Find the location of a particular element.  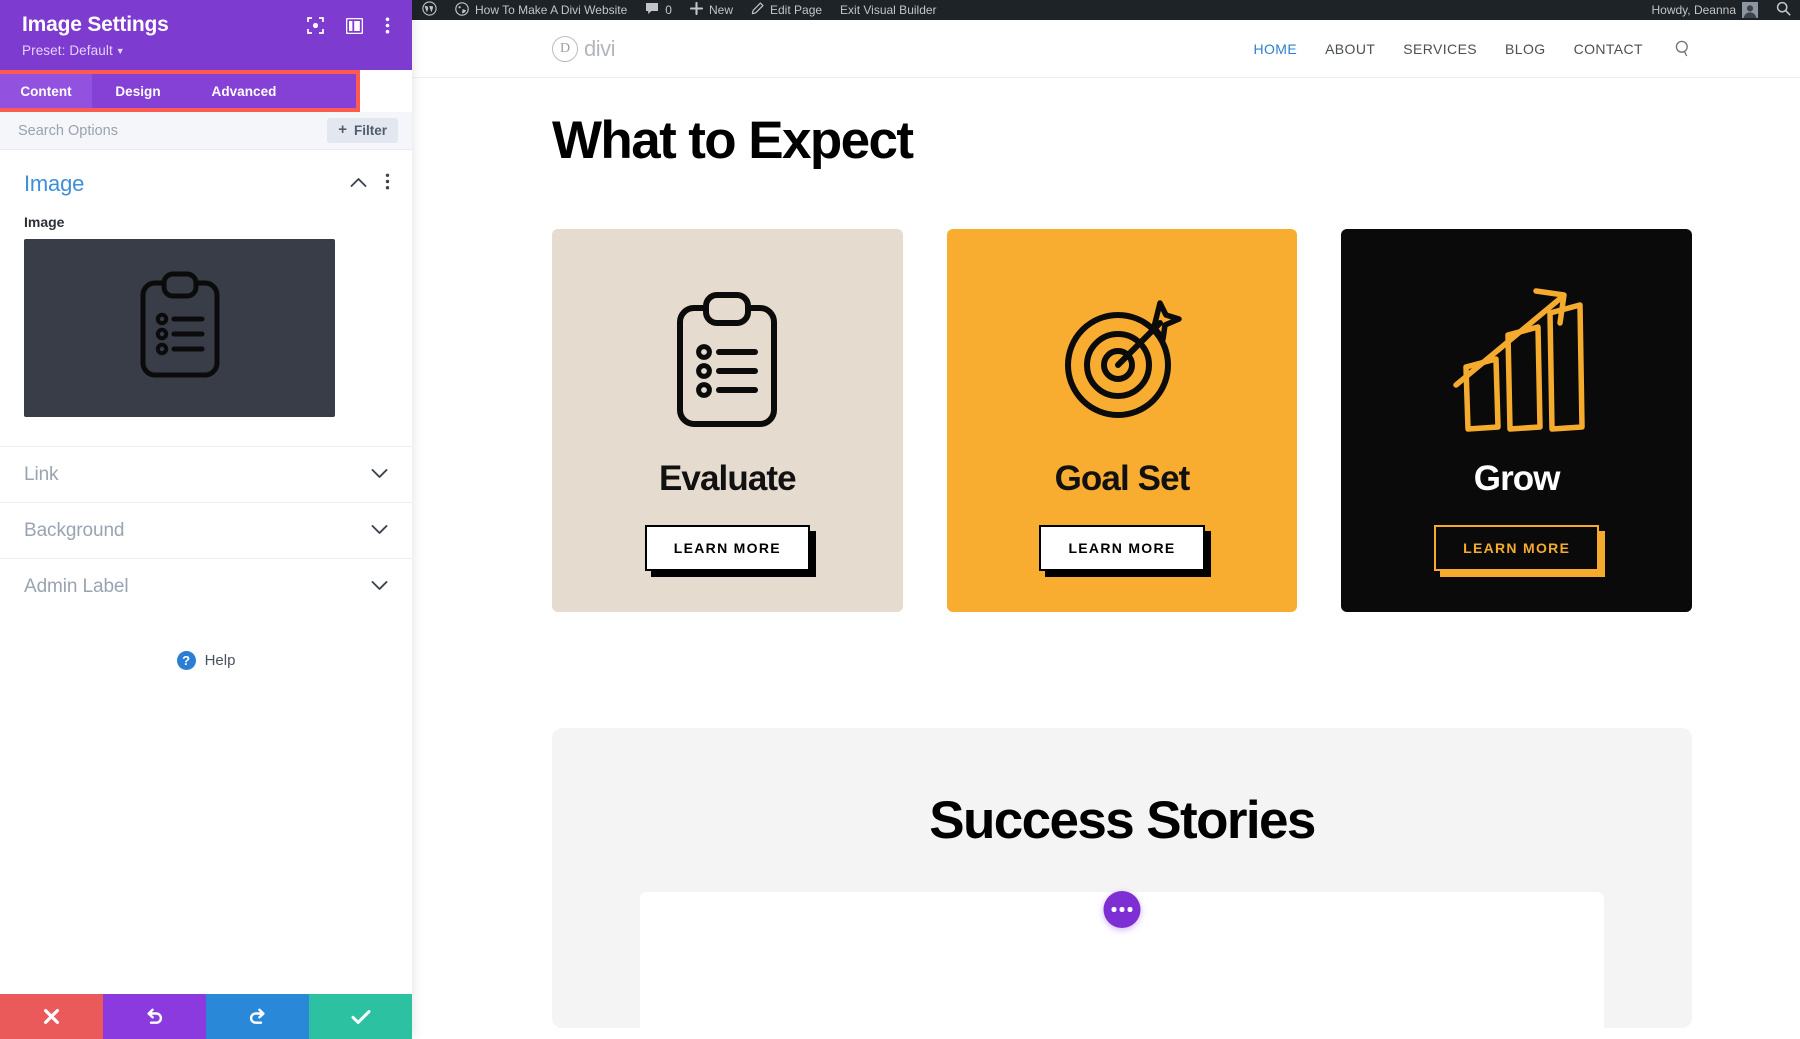

target-dart-icon is located at coordinates (1122, 361).